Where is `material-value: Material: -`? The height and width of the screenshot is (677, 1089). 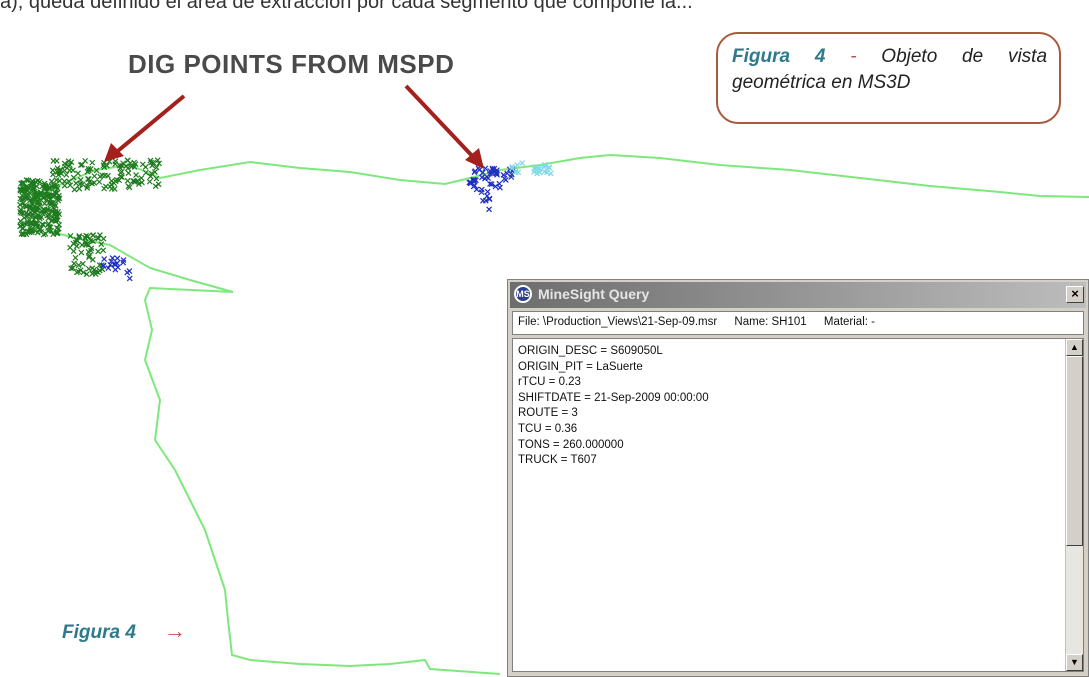 material-value: Material: - is located at coordinates (849, 322).